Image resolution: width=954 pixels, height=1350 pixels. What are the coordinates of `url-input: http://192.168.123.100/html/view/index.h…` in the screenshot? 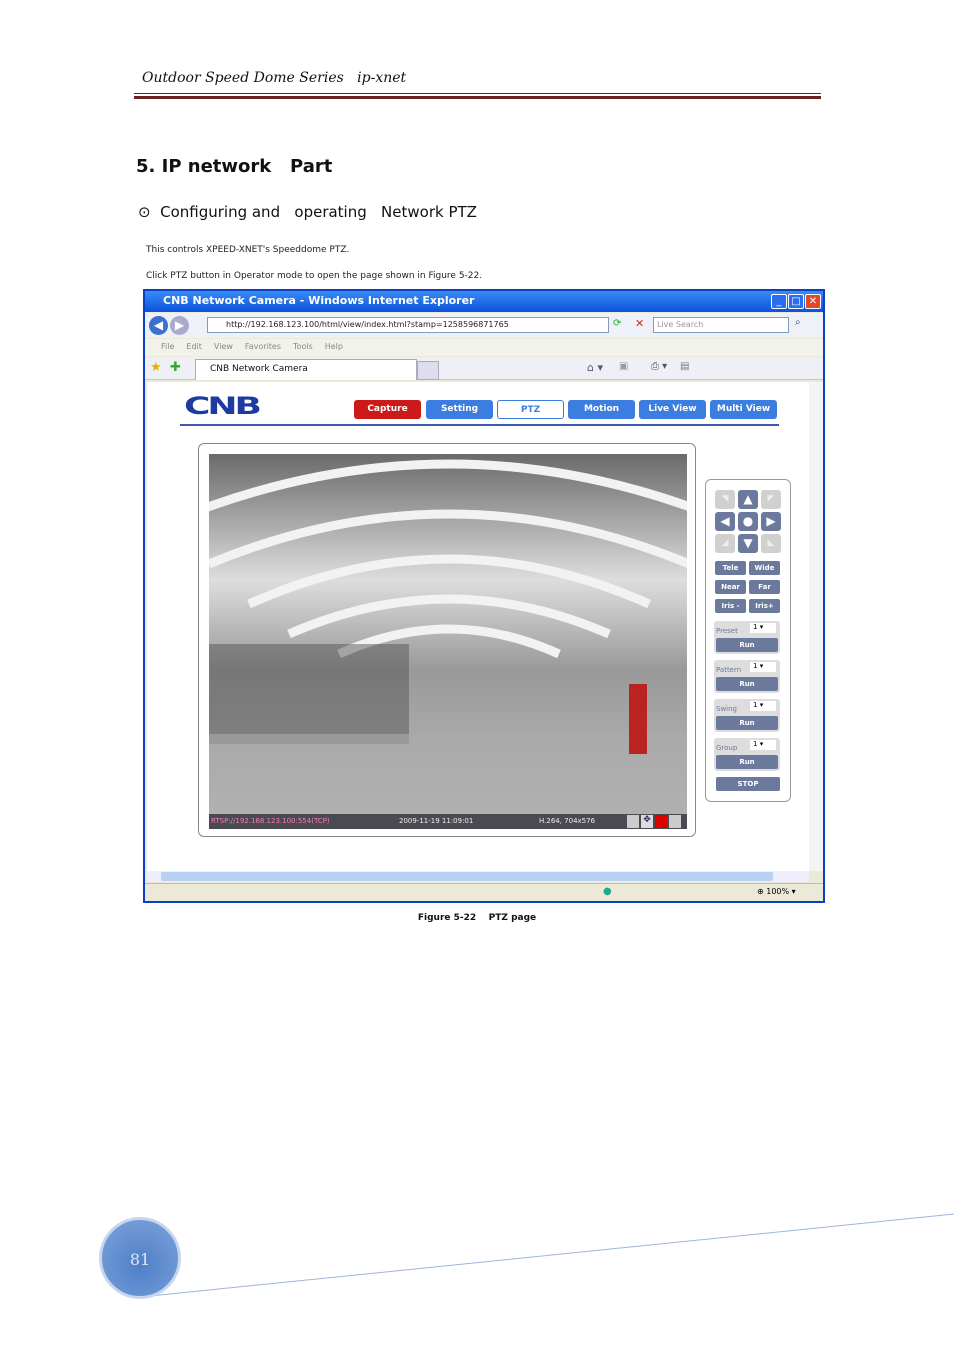 It's located at (408, 325).